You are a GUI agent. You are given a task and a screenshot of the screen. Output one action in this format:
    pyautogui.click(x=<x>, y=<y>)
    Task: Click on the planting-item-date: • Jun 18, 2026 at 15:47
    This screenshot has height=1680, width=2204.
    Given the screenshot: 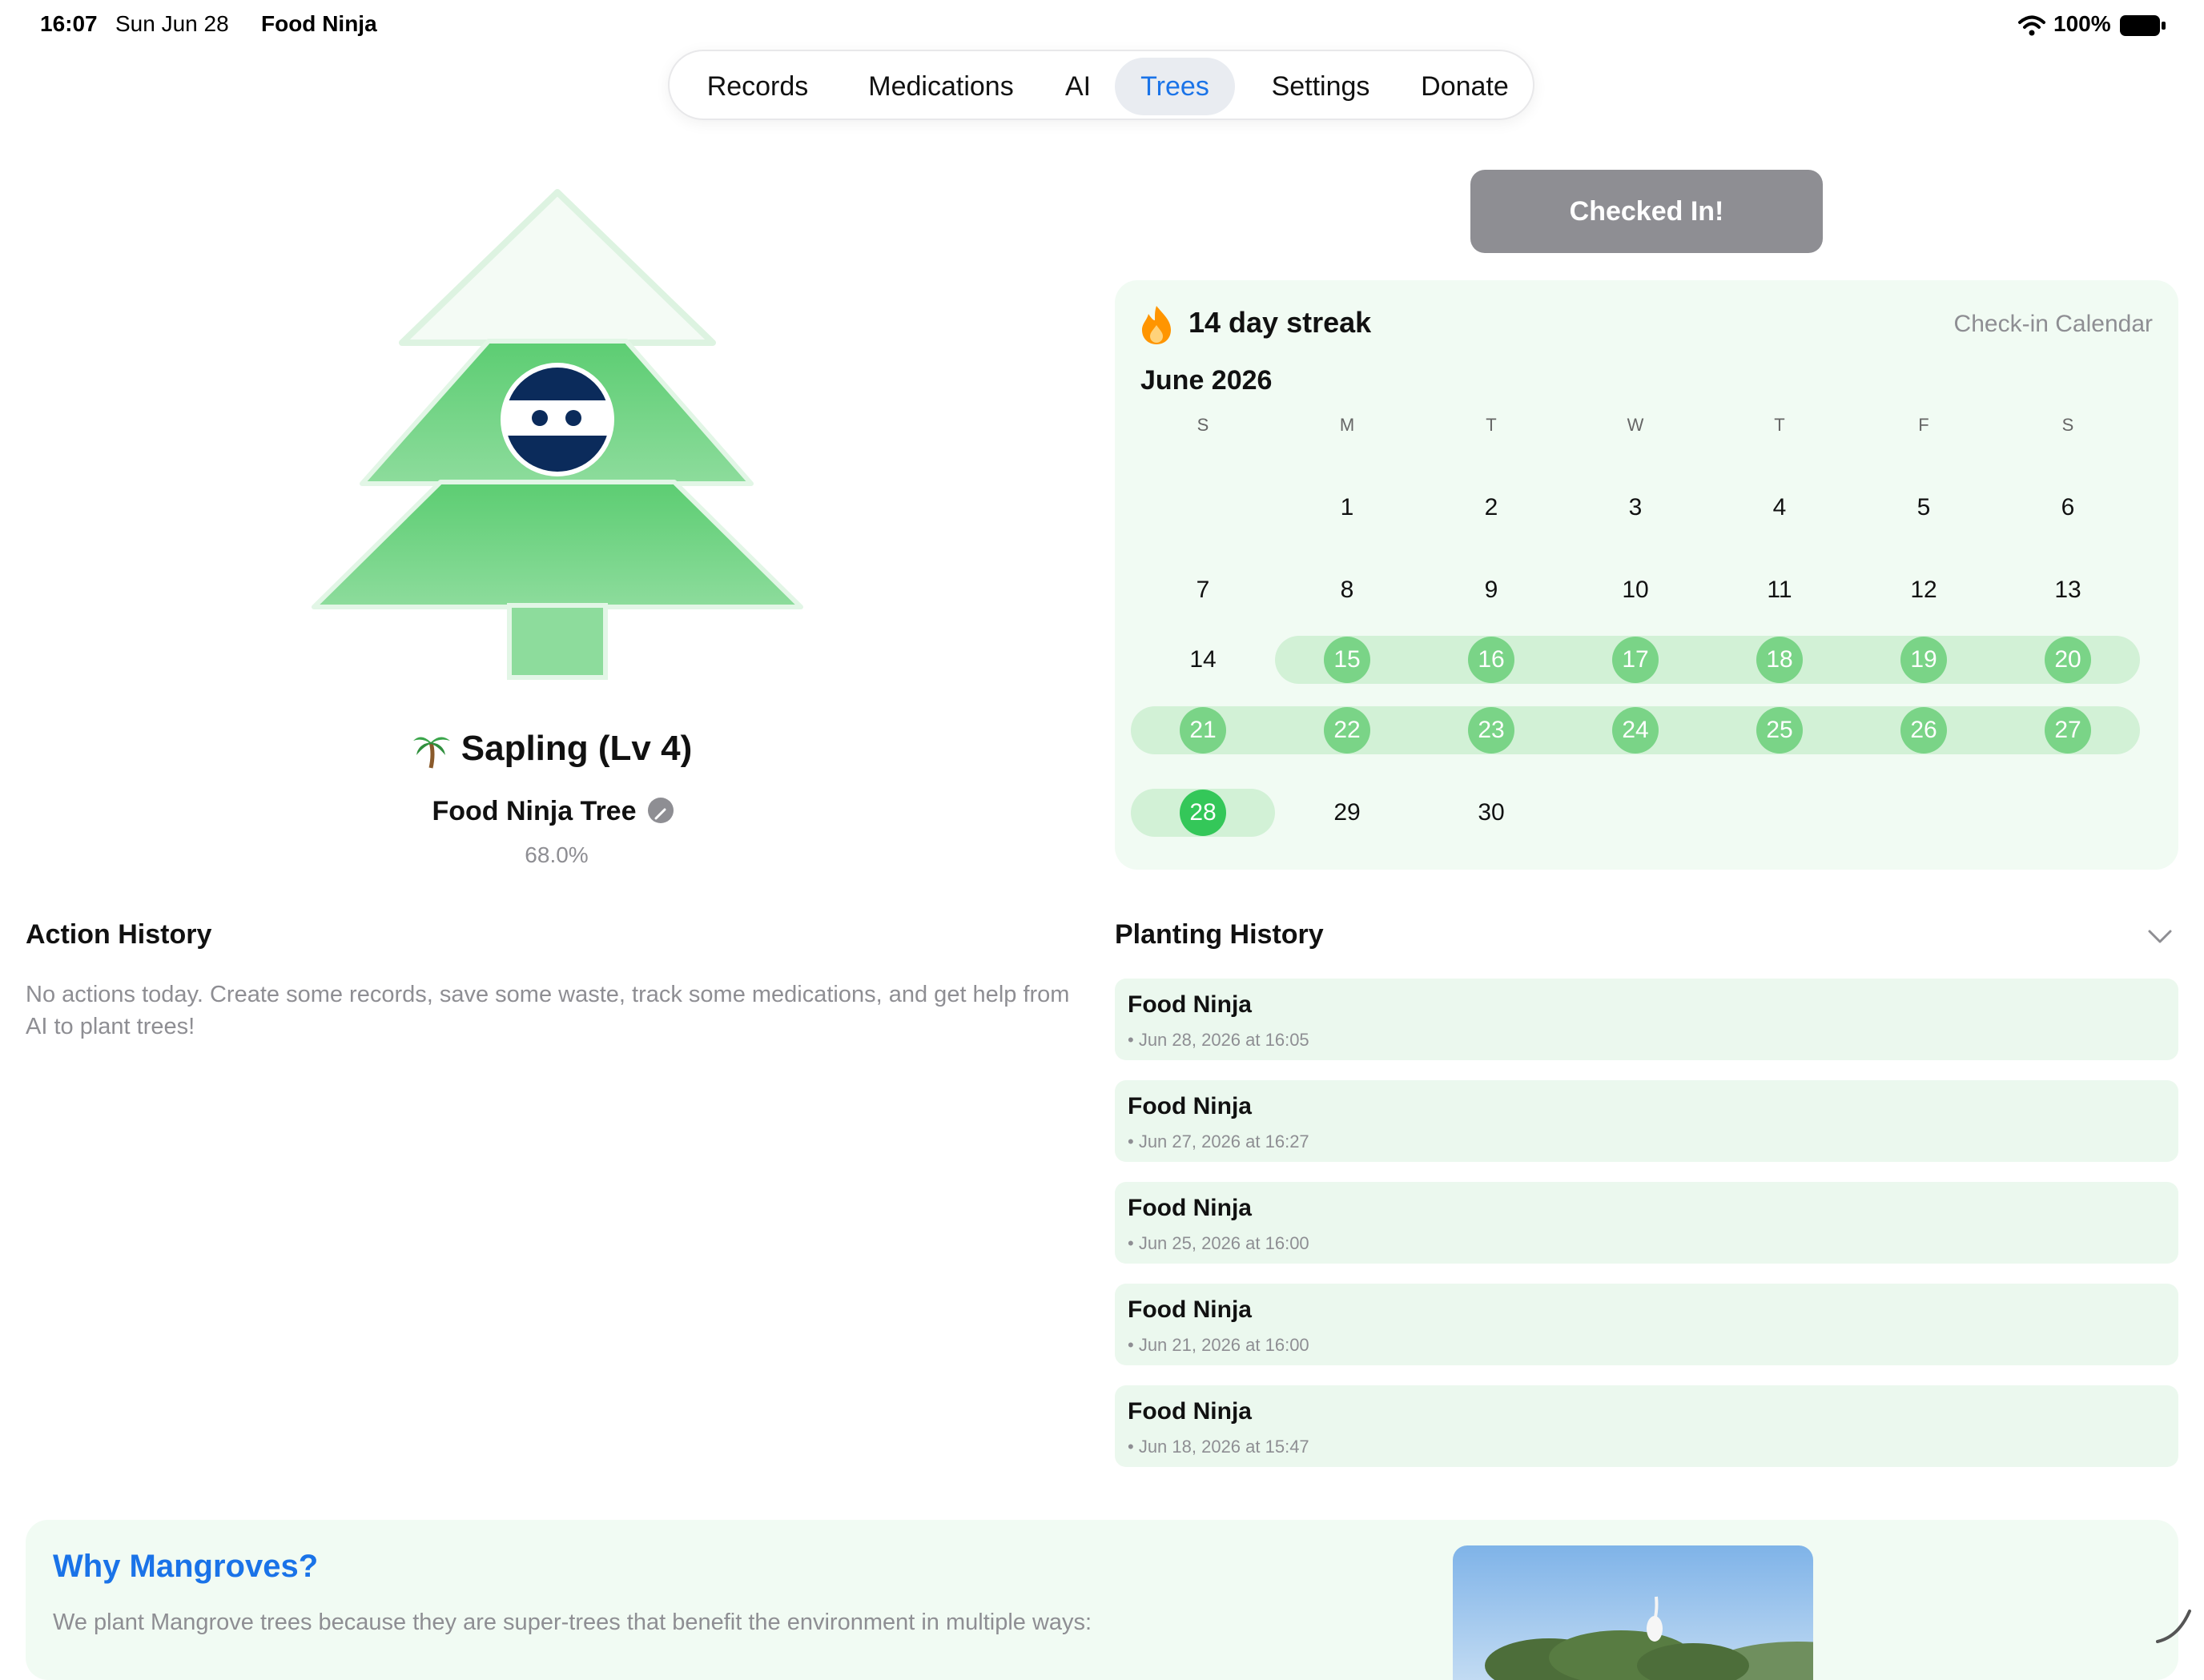 What is the action you would take?
    pyautogui.click(x=1218, y=1447)
    